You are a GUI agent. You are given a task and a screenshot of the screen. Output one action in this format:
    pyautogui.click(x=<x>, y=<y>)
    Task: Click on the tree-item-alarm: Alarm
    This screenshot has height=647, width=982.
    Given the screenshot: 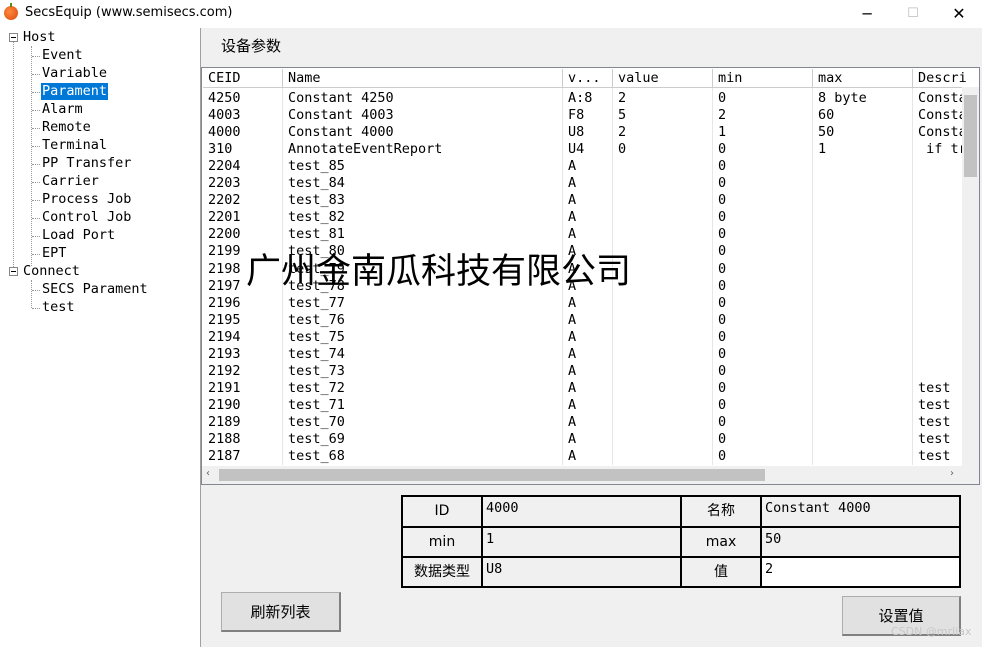 What is the action you would take?
    pyautogui.click(x=62, y=109)
    